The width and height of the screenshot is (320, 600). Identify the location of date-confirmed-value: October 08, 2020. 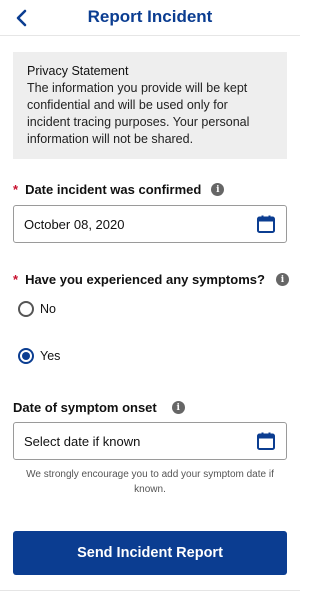
(74, 224).